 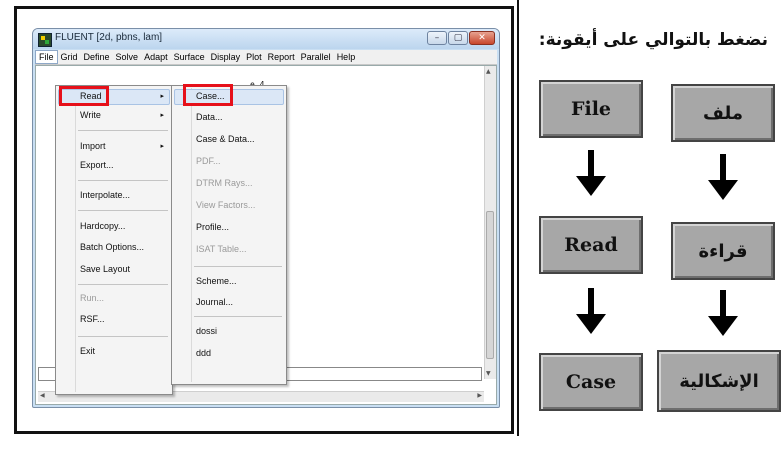 I want to click on step-file-box: File, so click(x=591, y=109).